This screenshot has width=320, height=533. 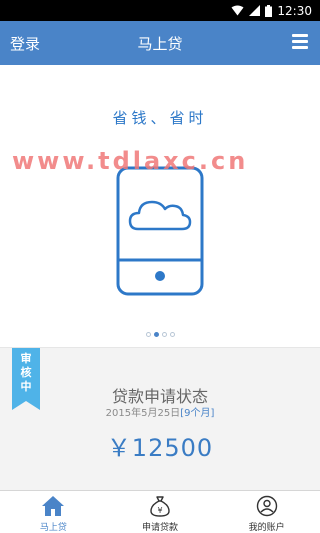 I want to click on tab-my-account: 我的账户, so click(x=266, y=512).